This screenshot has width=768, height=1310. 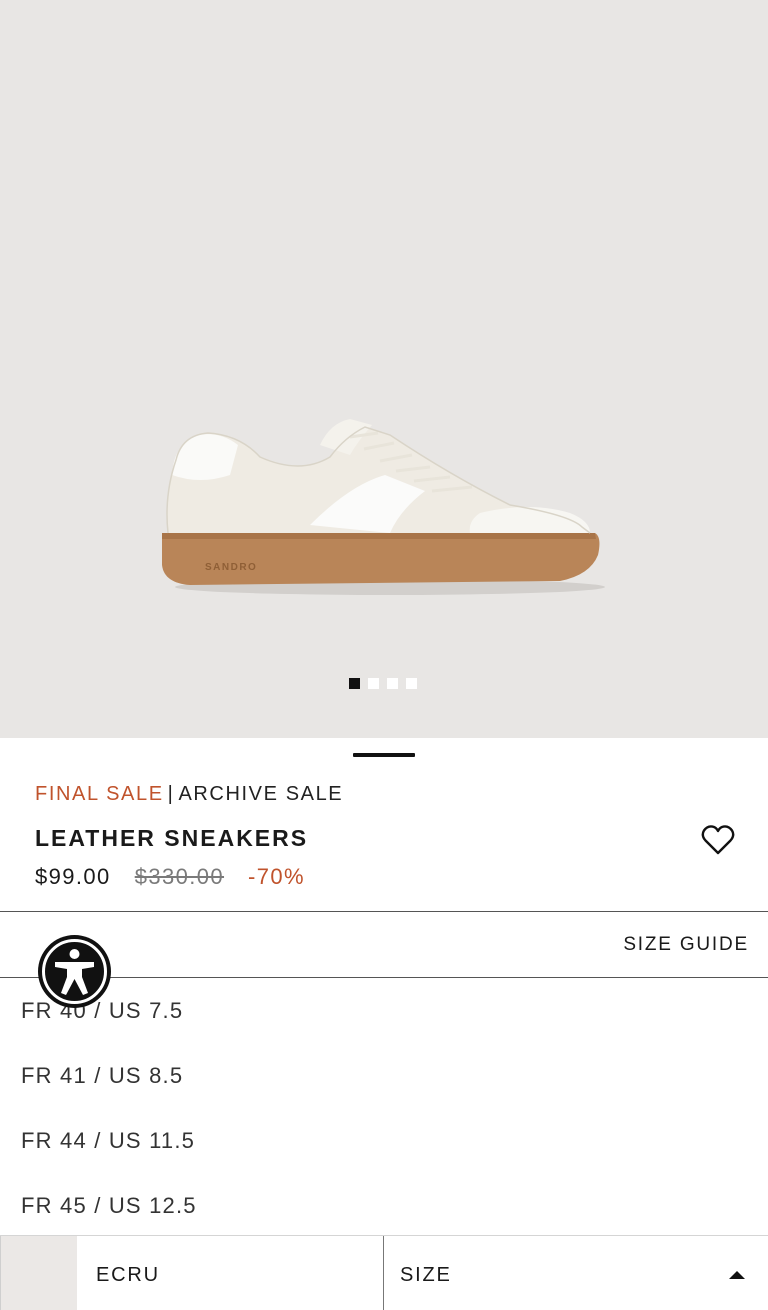 I want to click on discount-badge: -70%, so click(x=276, y=876).